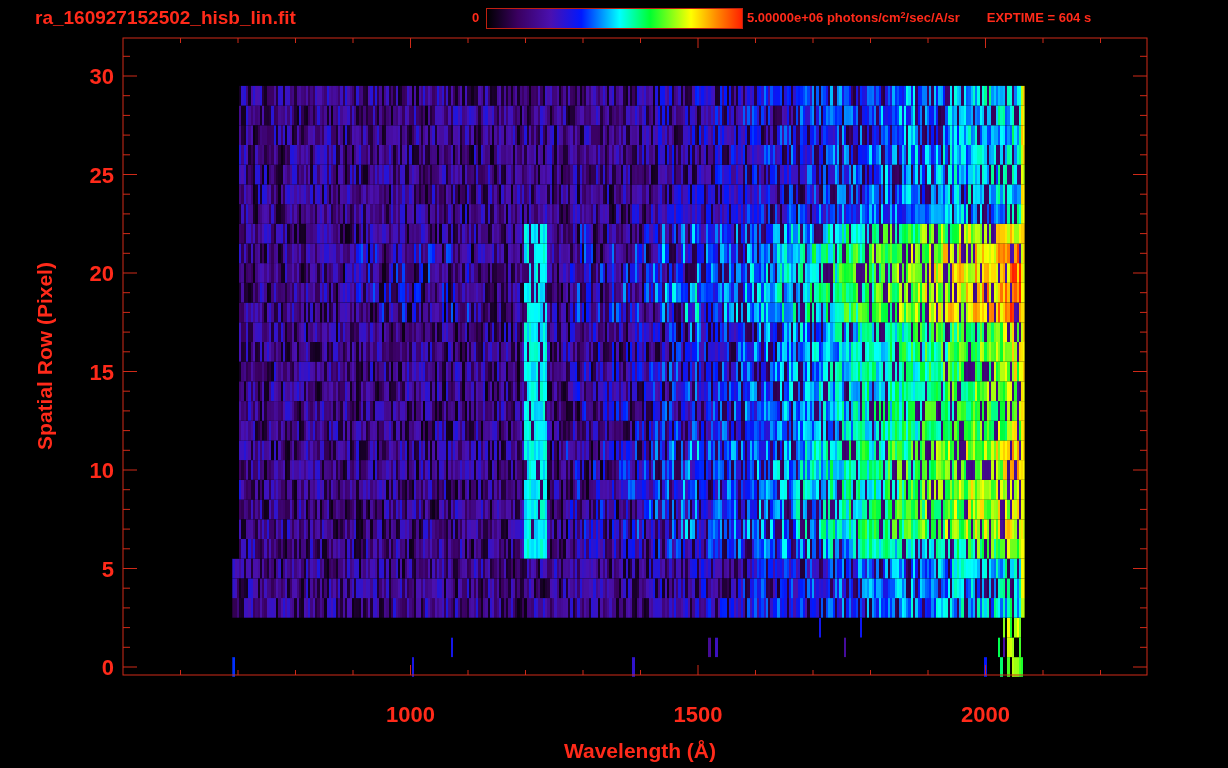 This screenshot has height=768, width=1228. What do you see at coordinates (640, 750) in the screenshot?
I see `x-axis-label: Wavelength (Å)` at bounding box center [640, 750].